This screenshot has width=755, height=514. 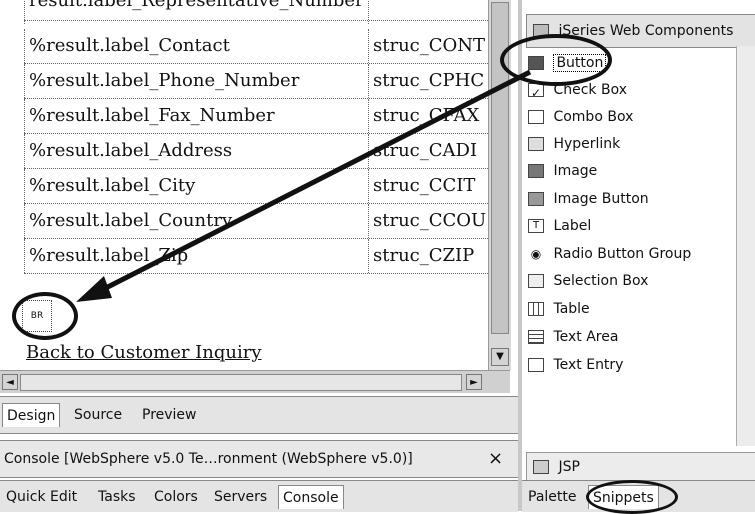 What do you see at coordinates (569, 467) in the screenshot?
I see `drawer-label: JSP` at bounding box center [569, 467].